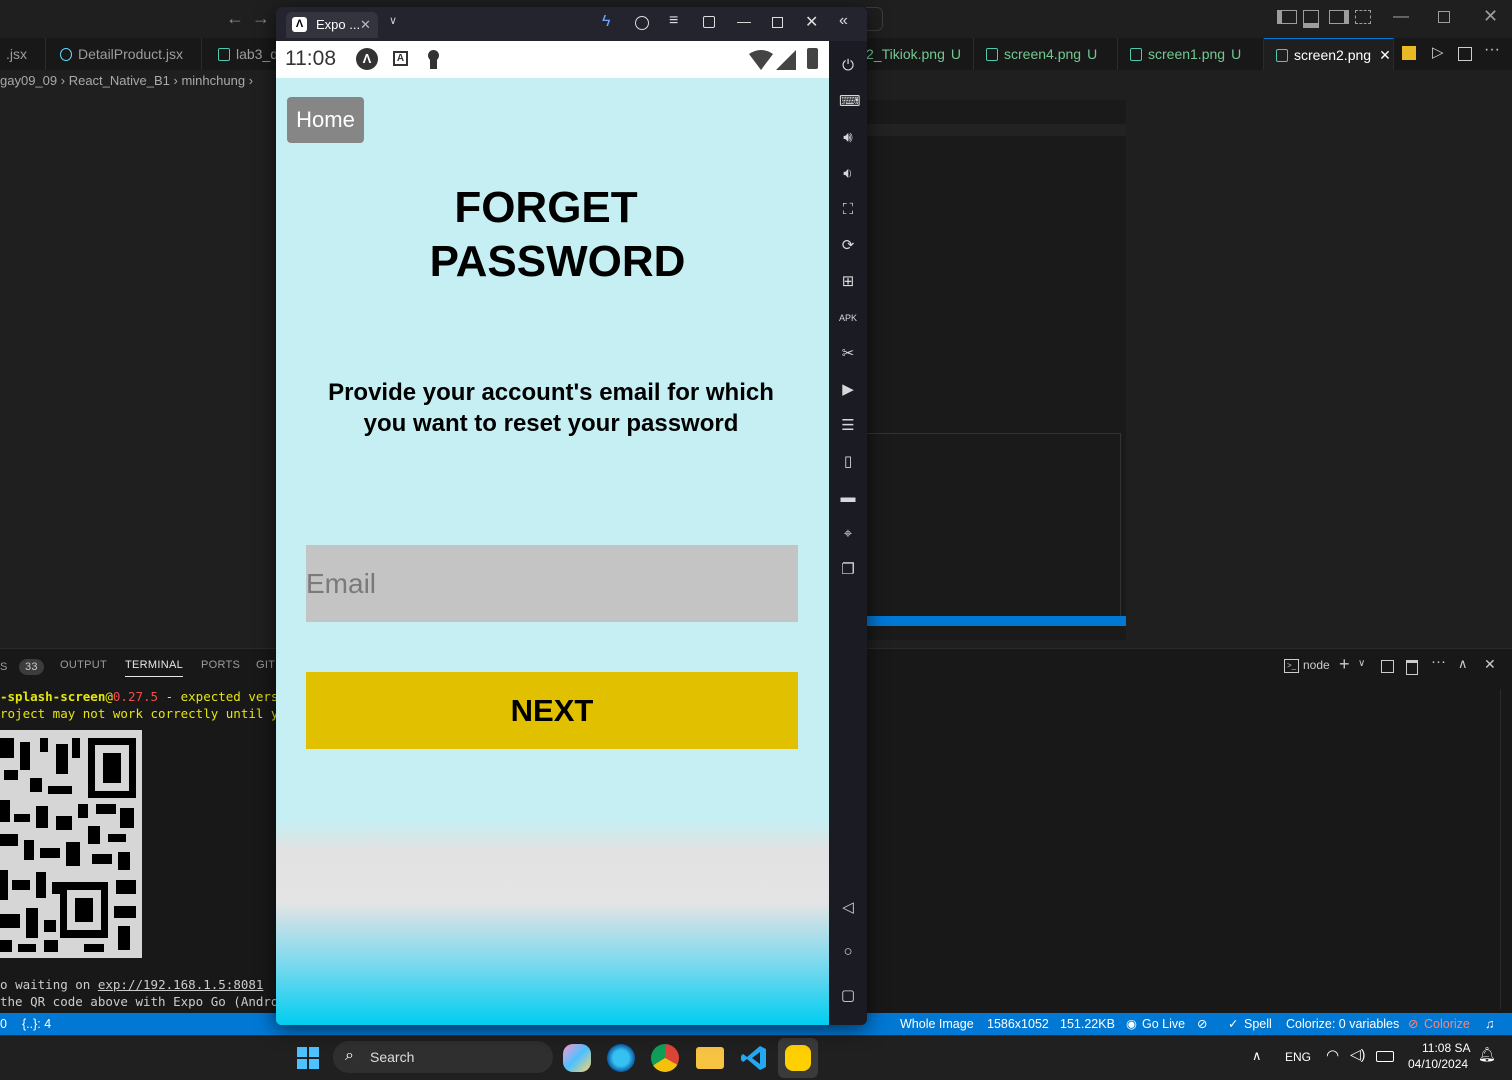  What do you see at coordinates (1444, 17) in the screenshot?
I see `restore-icon` at bounding box center [1444, 17].